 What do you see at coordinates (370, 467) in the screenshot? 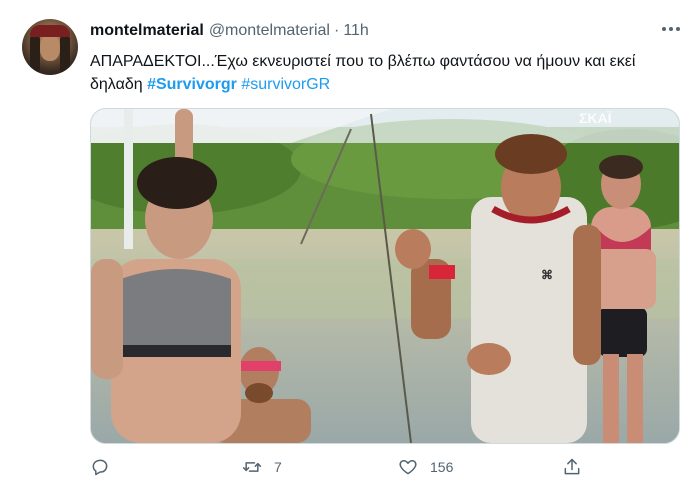
I see `tweet-actions: 7 156` at bounding box center [370, 467].